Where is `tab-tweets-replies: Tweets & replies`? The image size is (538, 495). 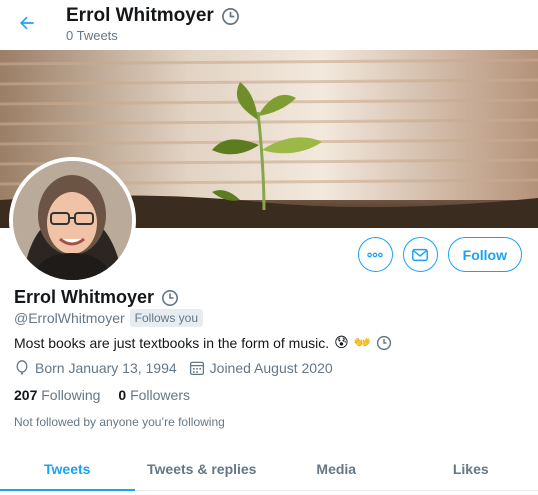 tab-tweets-replies: Tweets & replies is located at coordinates (202, 468).